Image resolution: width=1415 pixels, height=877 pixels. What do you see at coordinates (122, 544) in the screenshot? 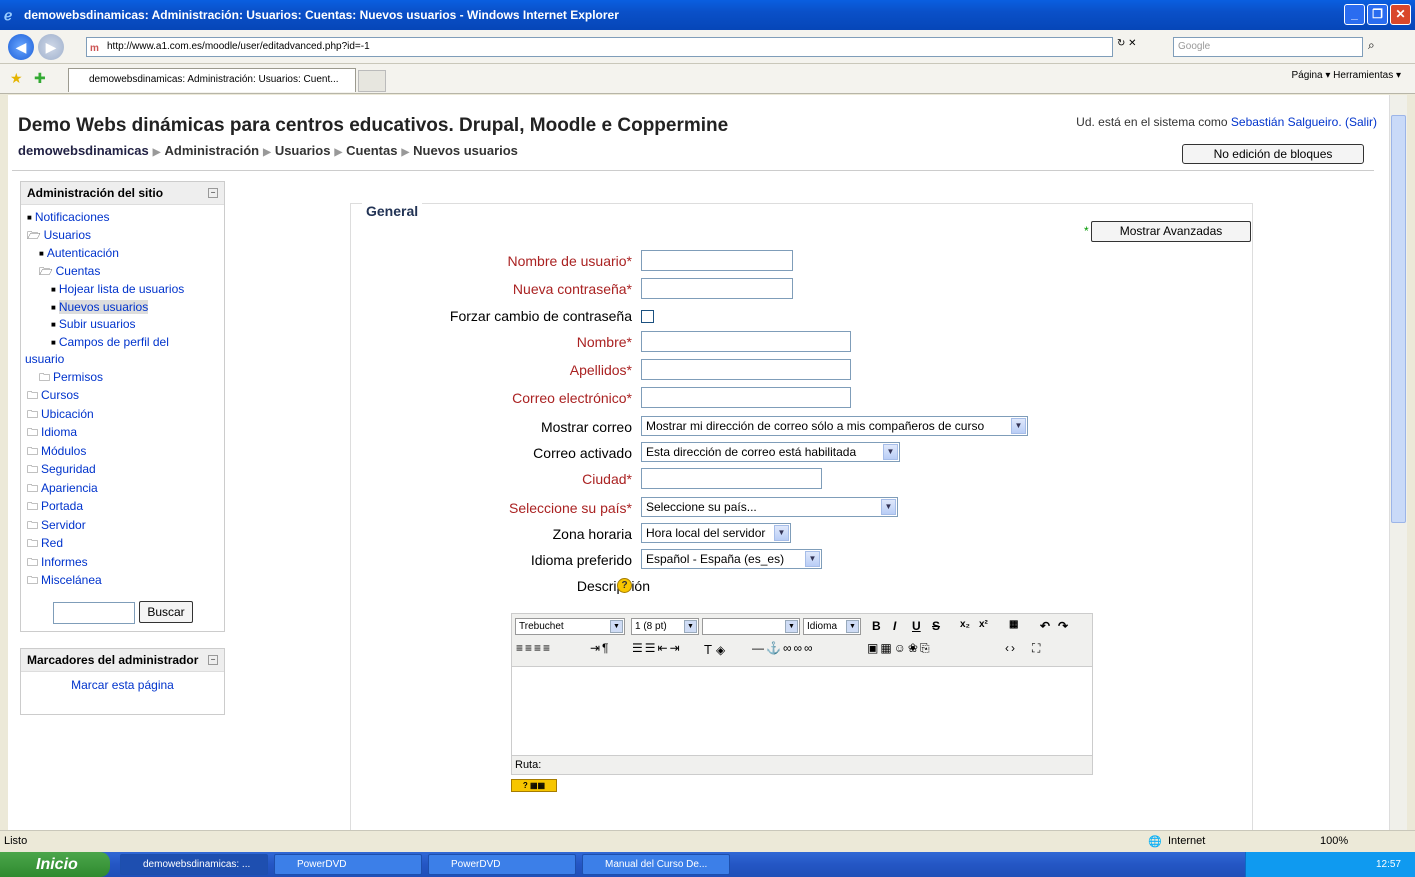
I see `sidebar-item: 🗀 Red` at bounding box center [122, 544].